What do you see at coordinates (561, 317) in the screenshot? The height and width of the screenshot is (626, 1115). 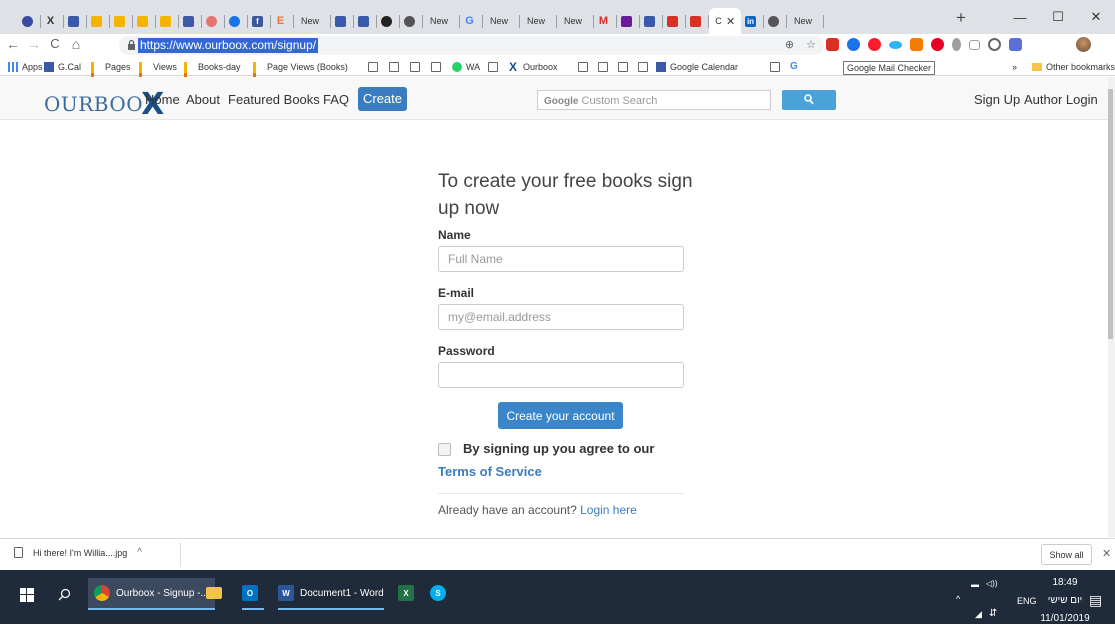 I see `email-field` at bounding box center [561, 317].